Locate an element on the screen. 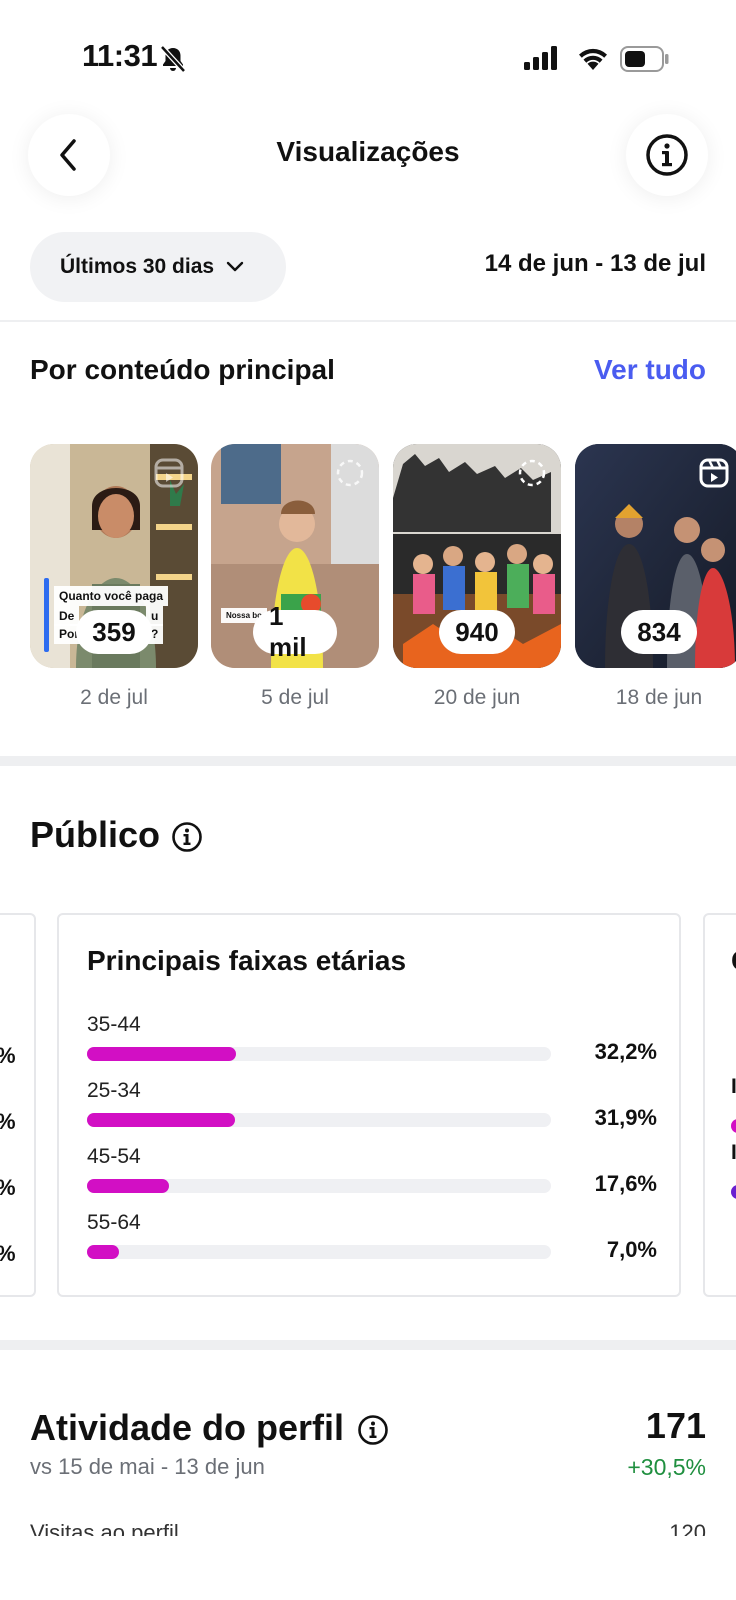  view-count: 834 is located at coordinates (659, 632).